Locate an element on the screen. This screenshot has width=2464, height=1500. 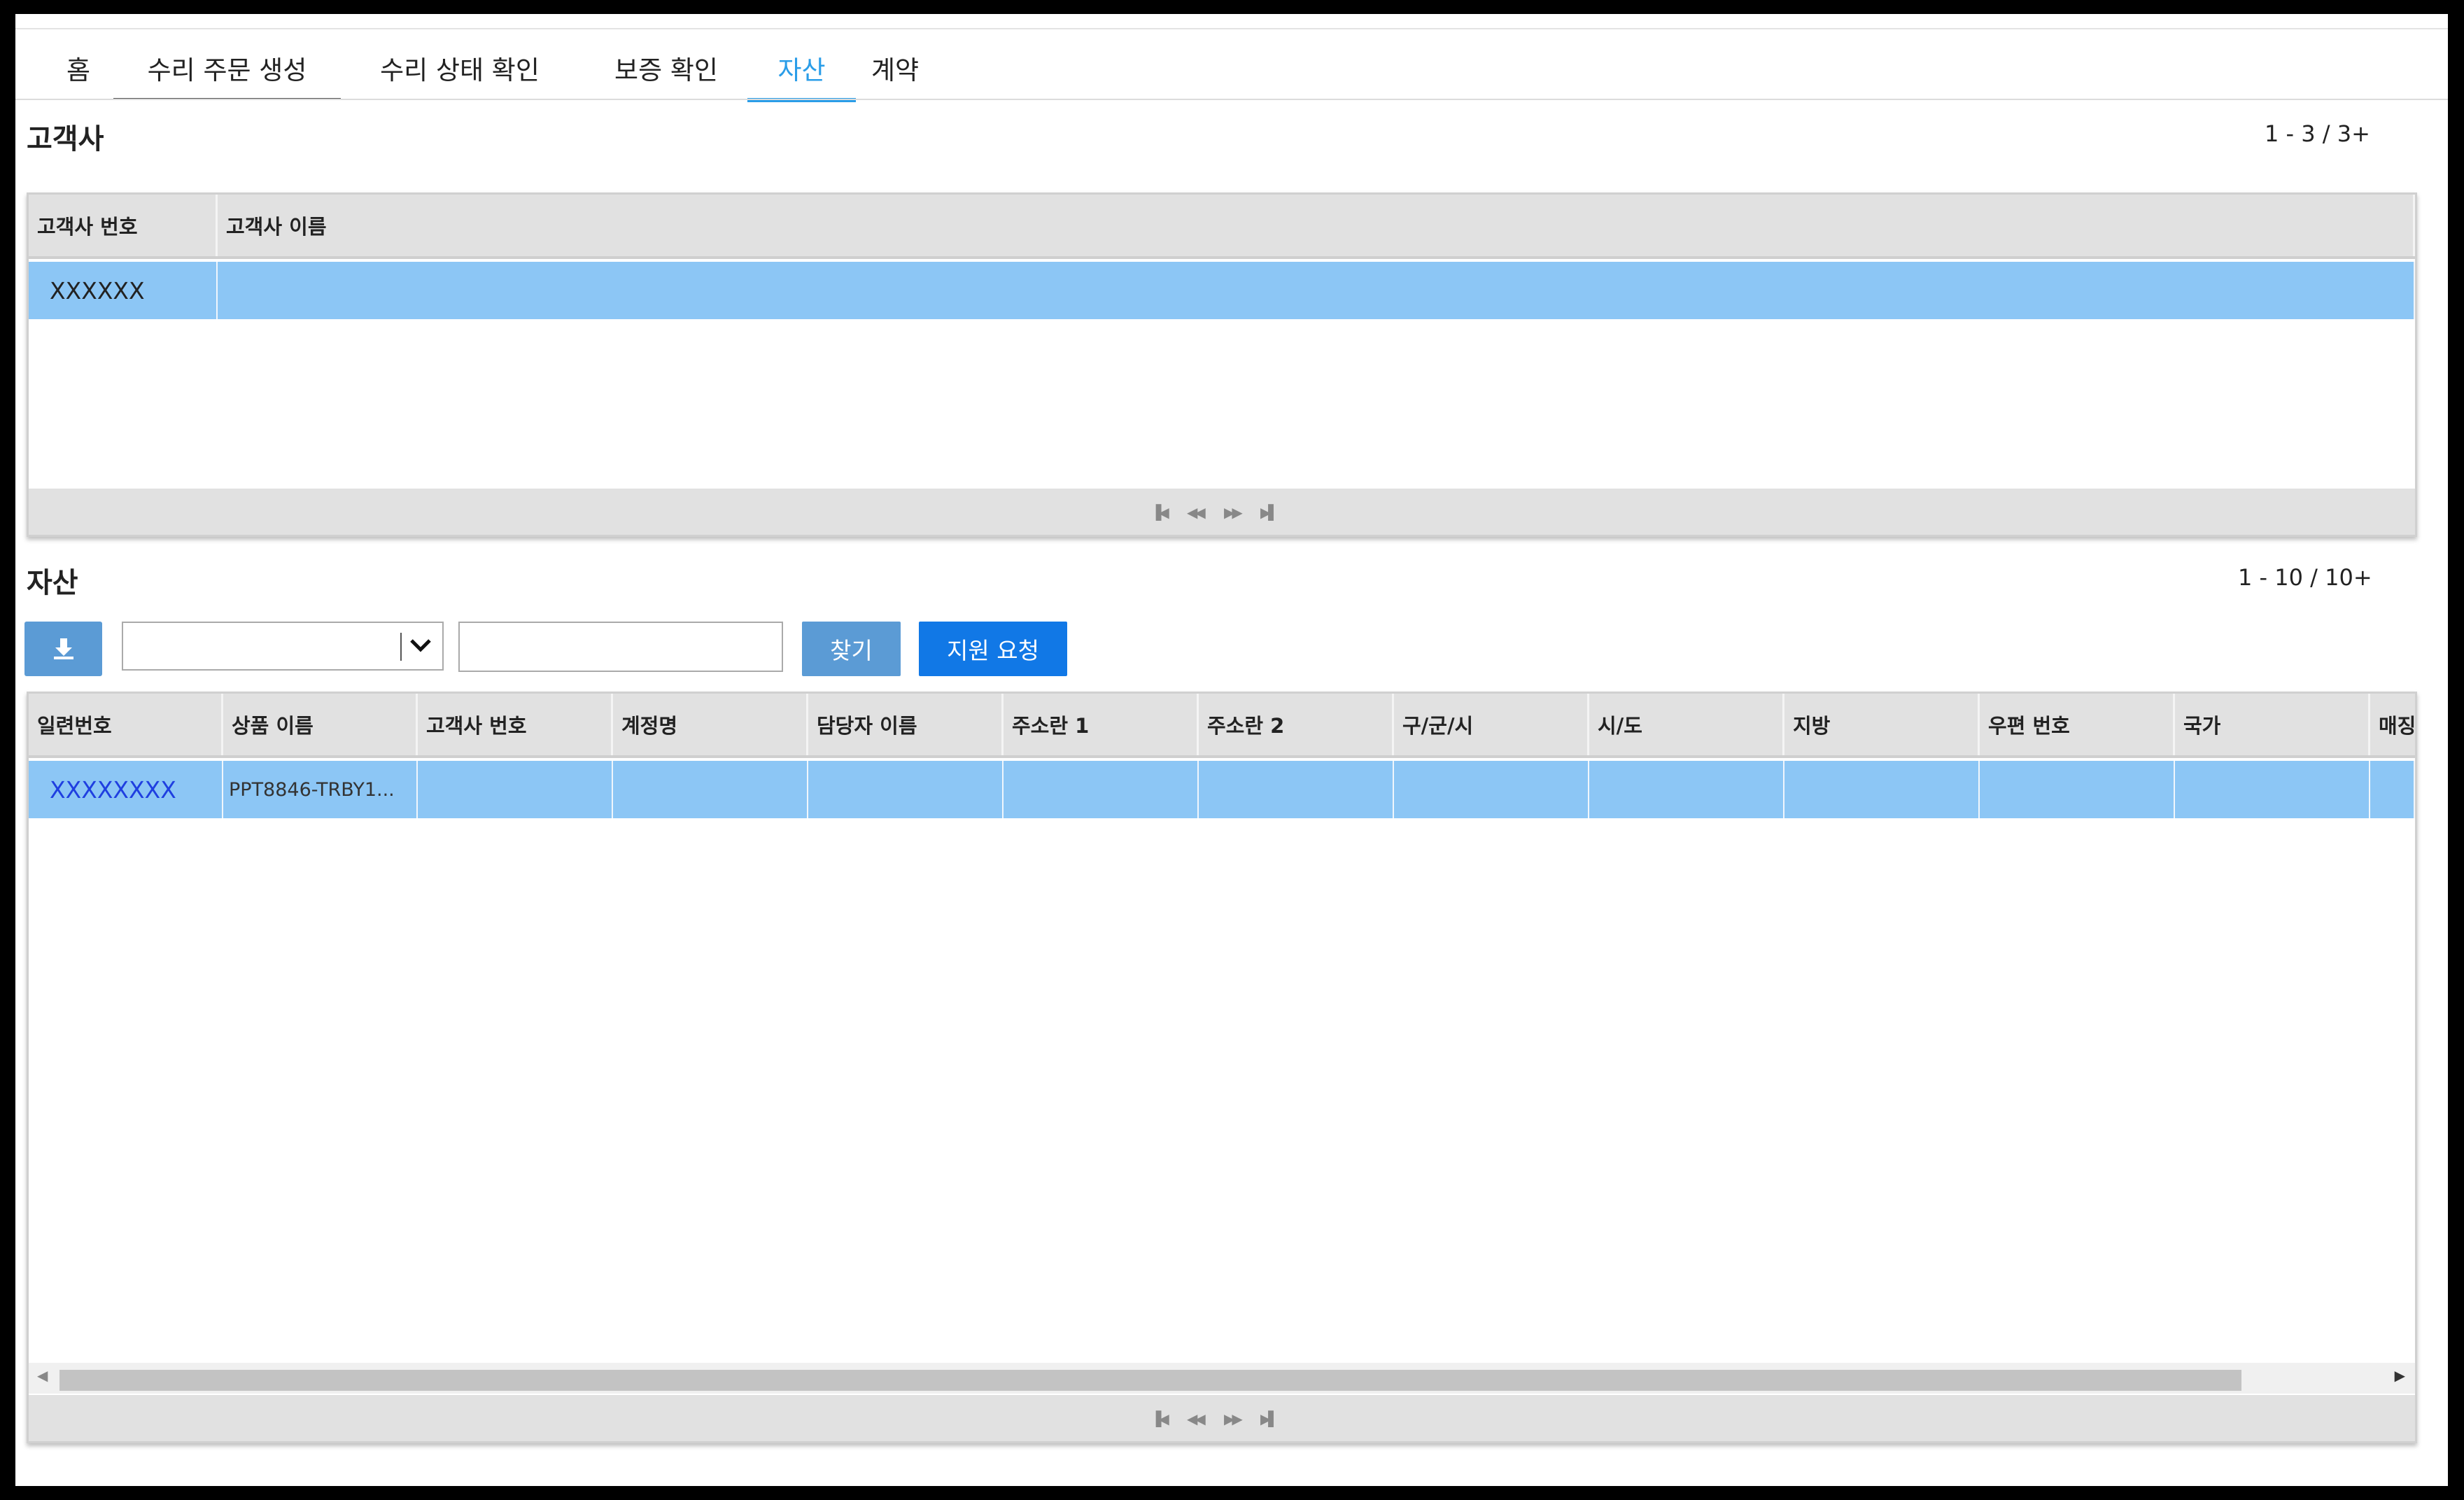
col-truncated: 매징 is located at coordinates (2392, 724).